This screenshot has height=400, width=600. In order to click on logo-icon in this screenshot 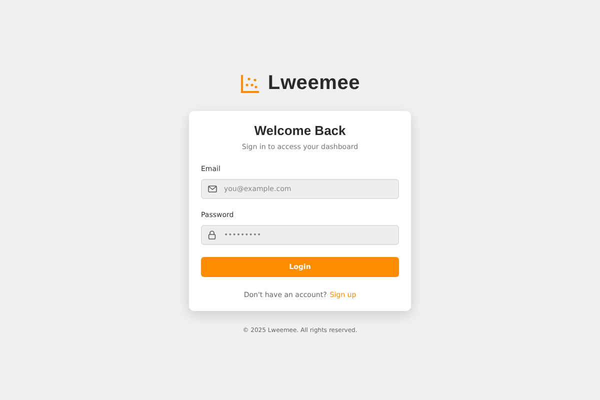, I will do `click(250, 84)`.